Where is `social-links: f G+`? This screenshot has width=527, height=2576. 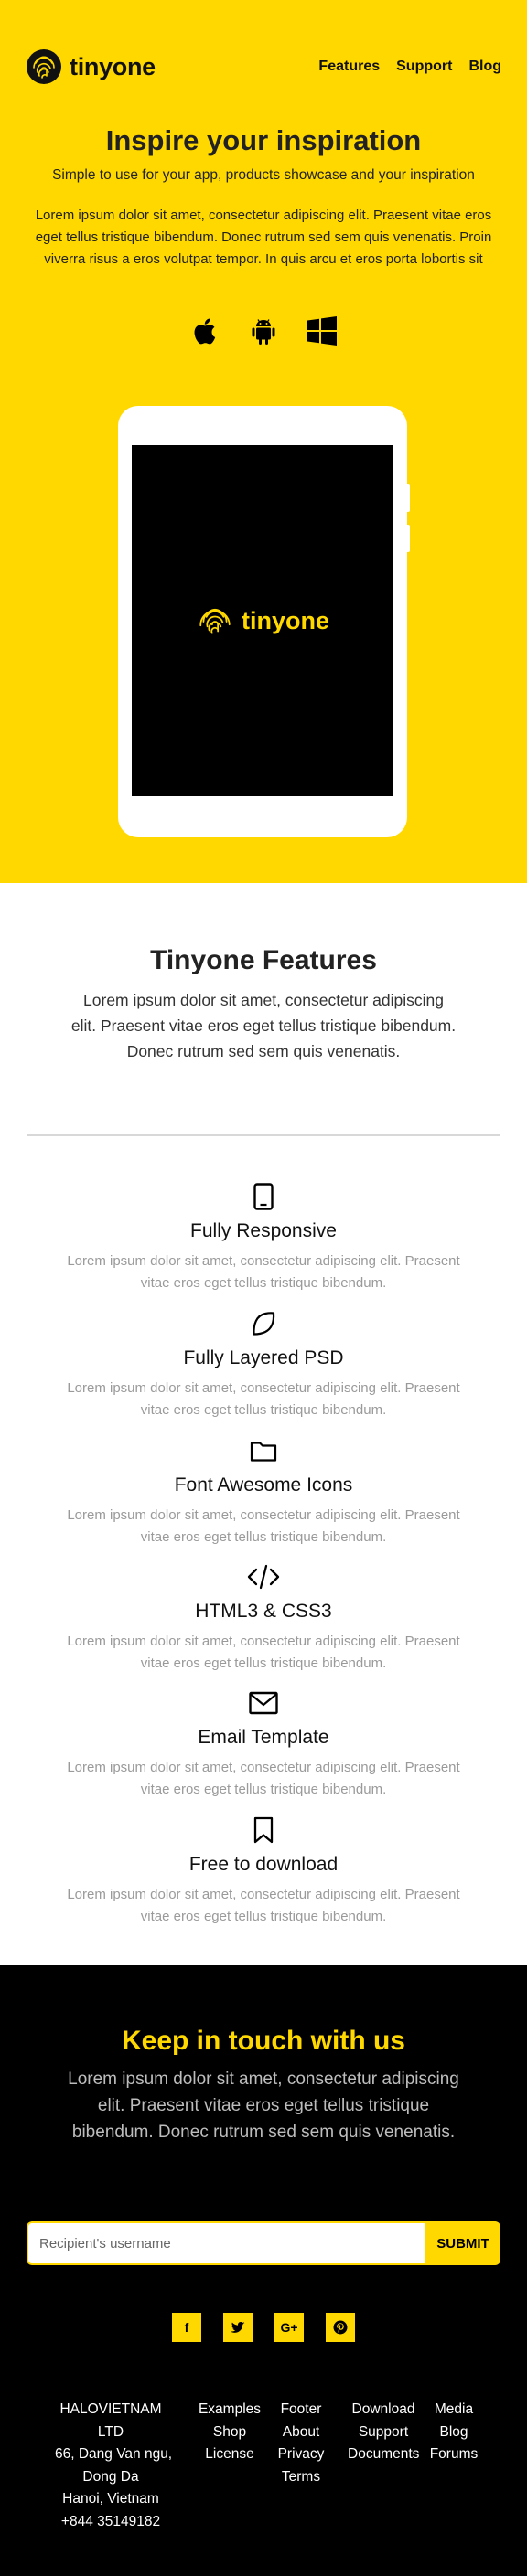
social-links: f G+ is located at coordinates (263, 2327).